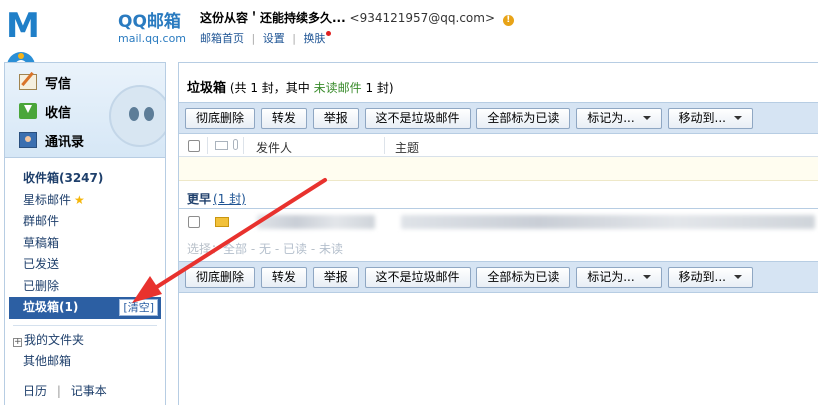  I want to click on logo-domain: mail.qq.com, so click(152, 38).